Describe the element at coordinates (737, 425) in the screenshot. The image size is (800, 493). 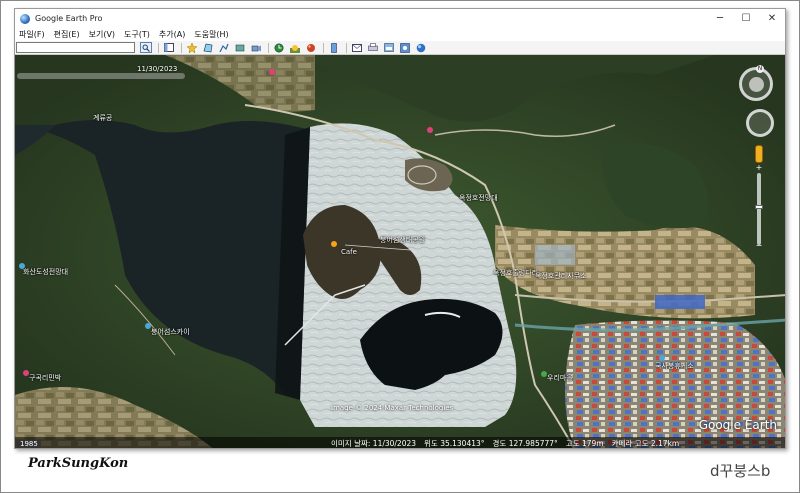
I see `google-earth-logo: Google Earth` at that location.